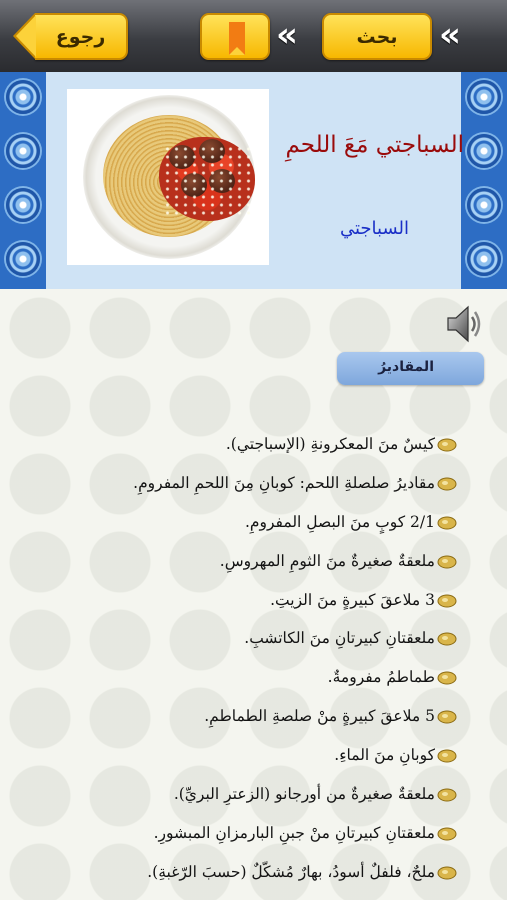  What do you see at coordinates (381, 677) in the screenshot?
I see `ingredient-text: طماطمُ مفرومةٌ.` at bounding box center [381, 677].